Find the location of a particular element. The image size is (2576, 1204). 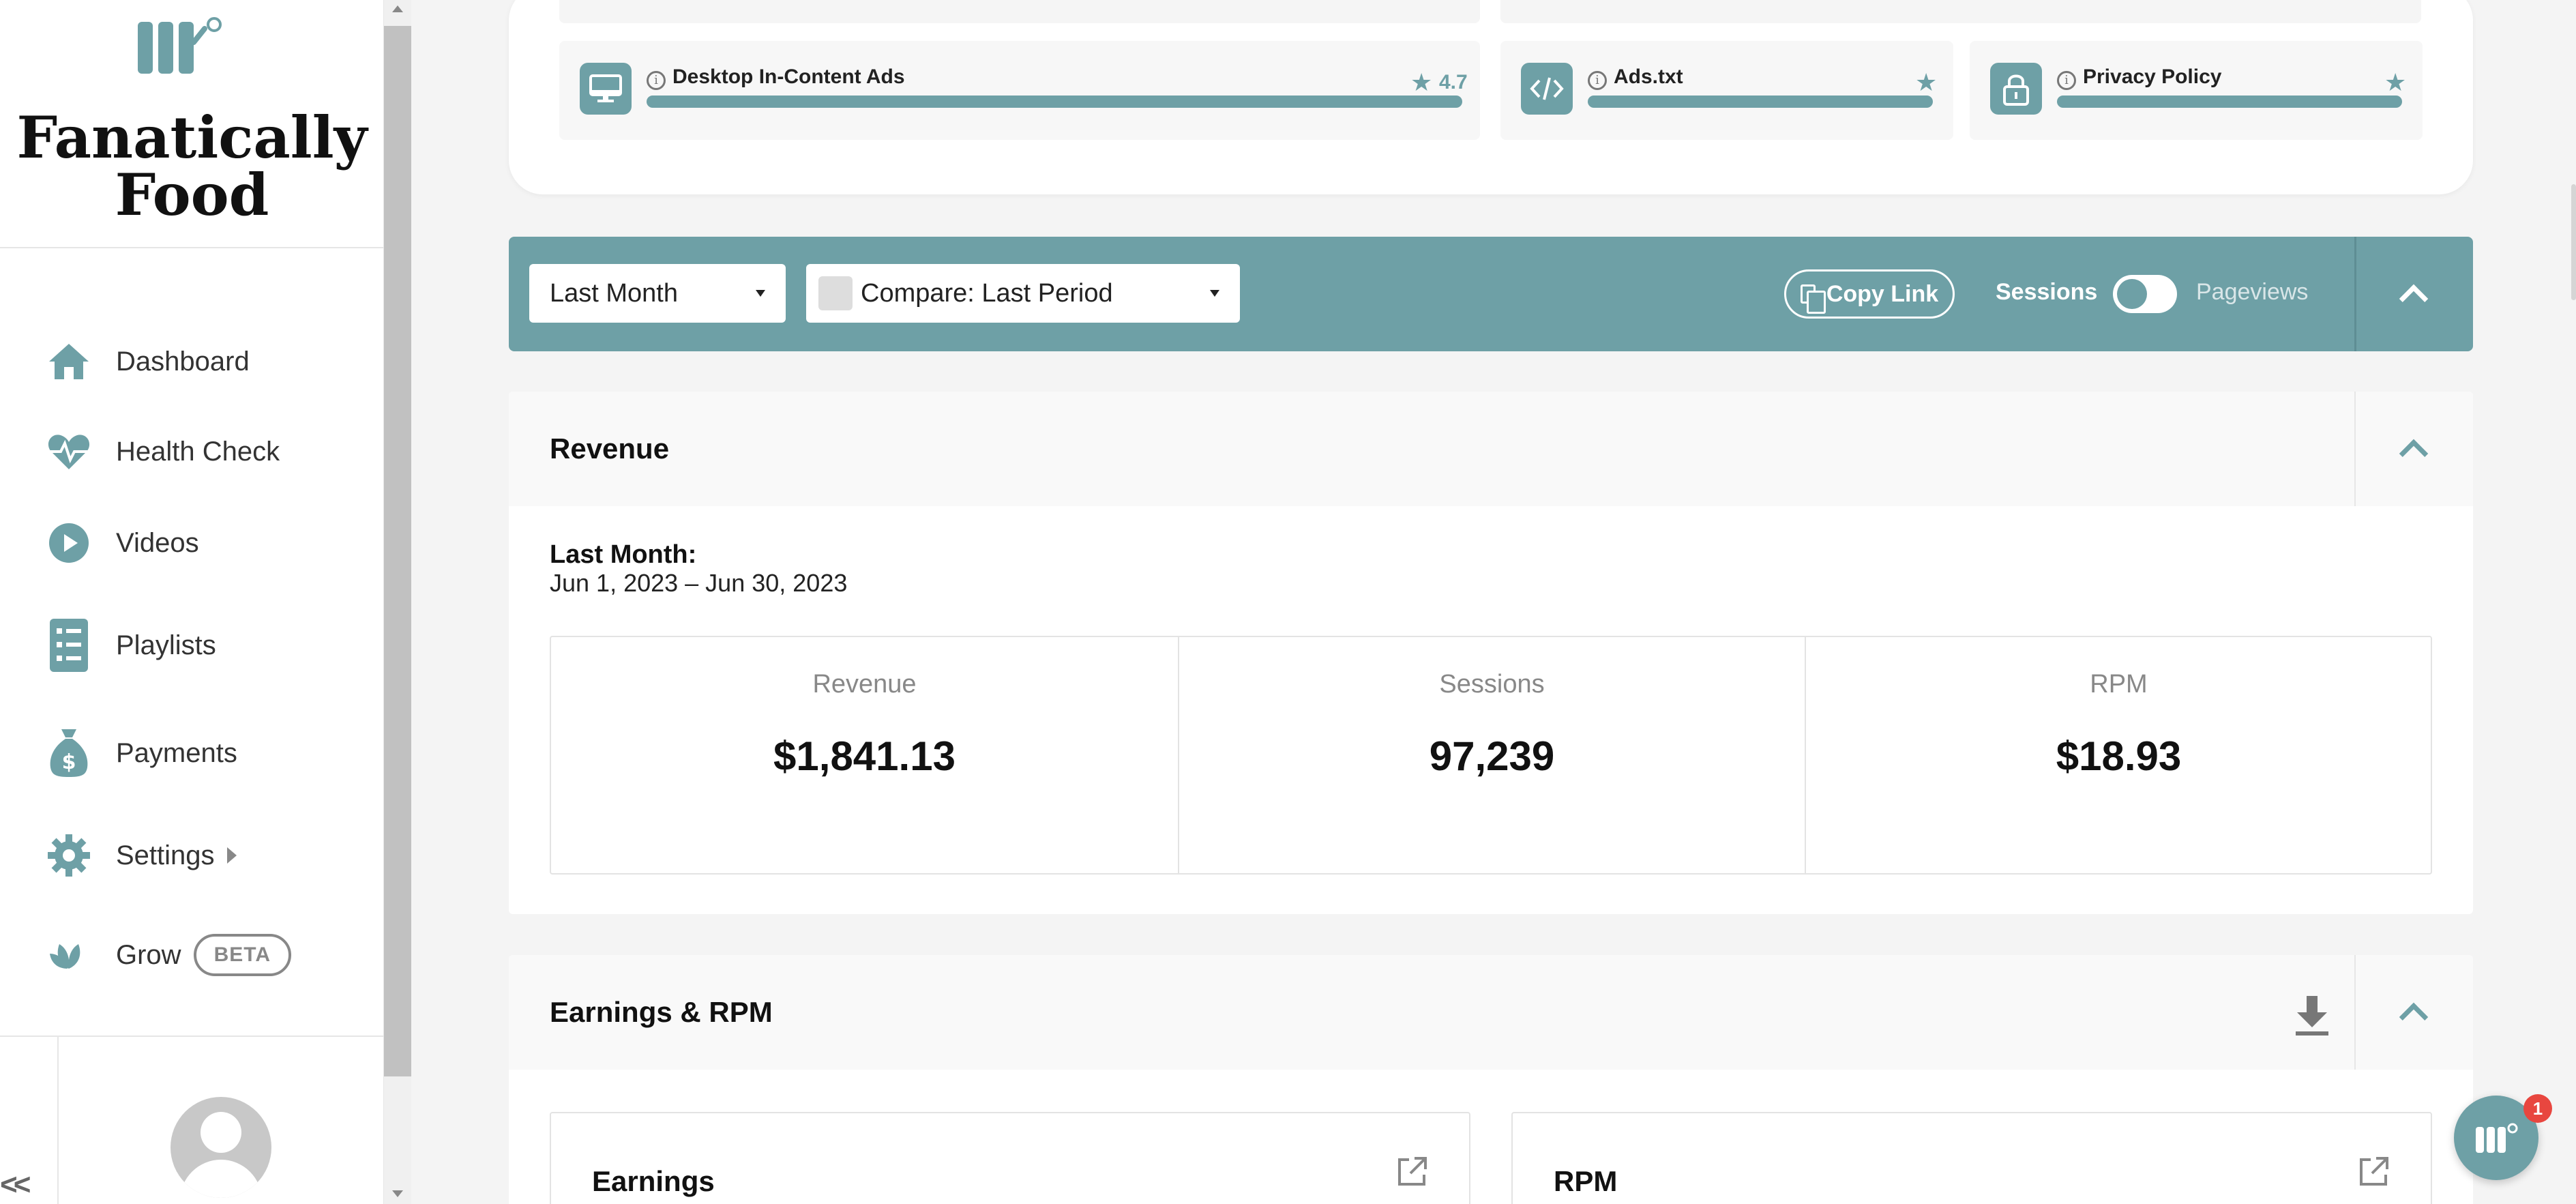

earnings-card: Earnings is located at coordinates (1010, 1158).